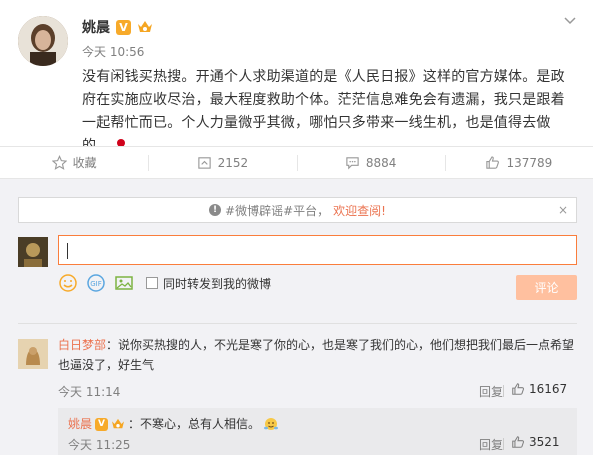 This screenshot has width=593, height=455. I want to click on favorite-label: 收藏, so click(84, 163).